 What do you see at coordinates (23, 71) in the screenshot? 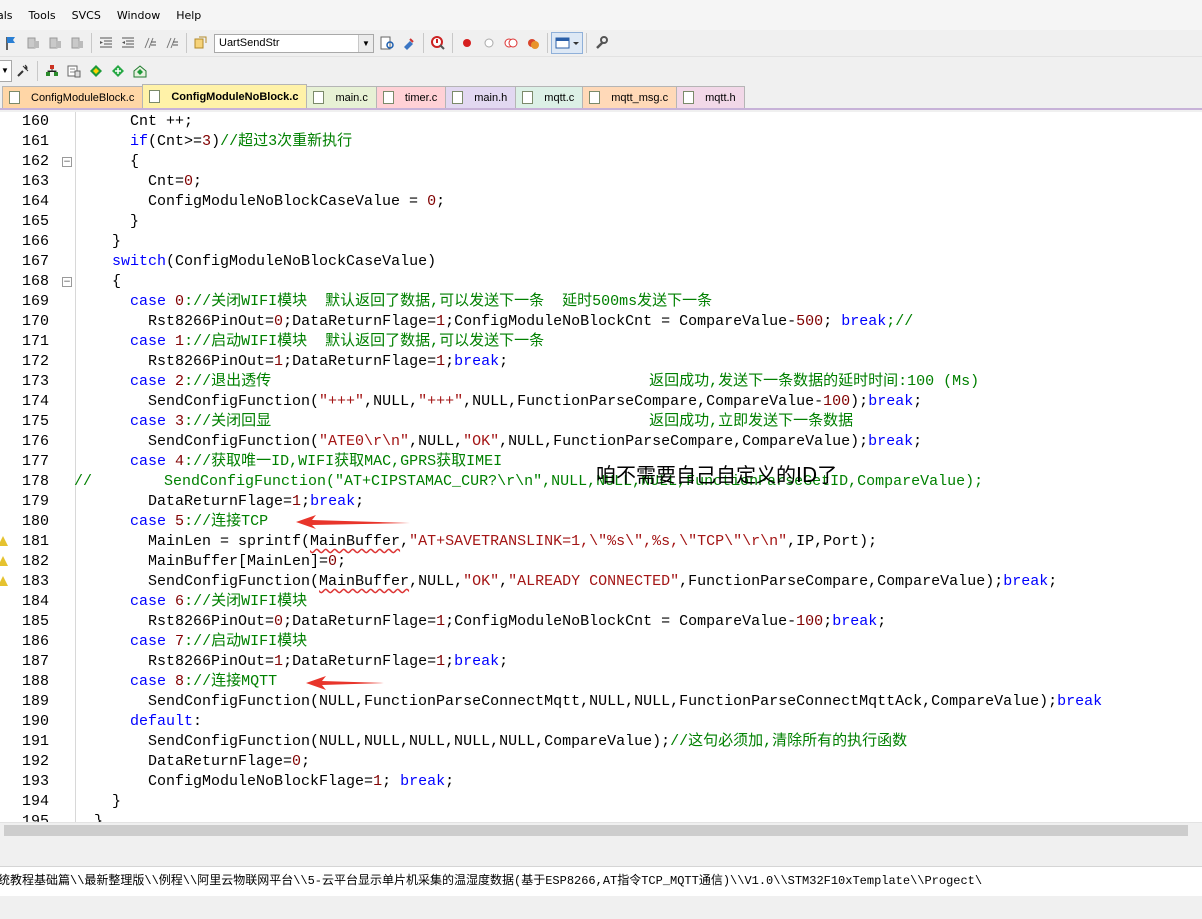
I see `options-for-target-icon` at bounding box center [23, 71].